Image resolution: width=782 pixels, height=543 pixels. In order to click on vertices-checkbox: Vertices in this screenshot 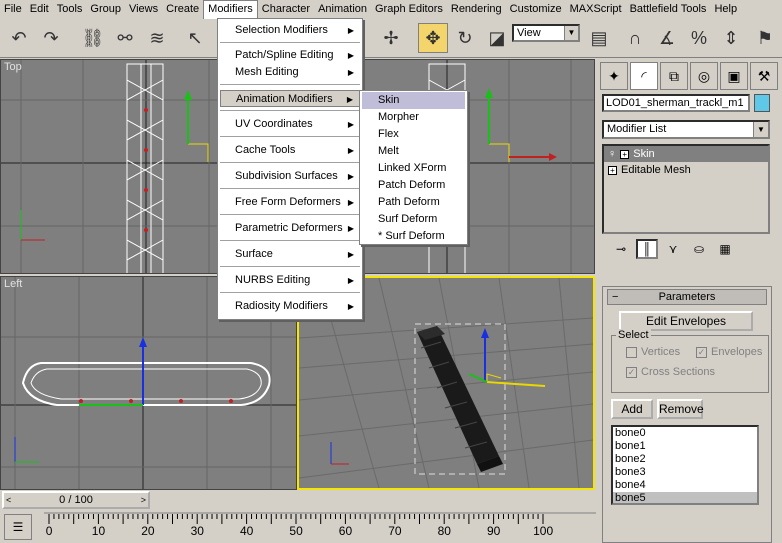, I will do `click(653, 352)`.